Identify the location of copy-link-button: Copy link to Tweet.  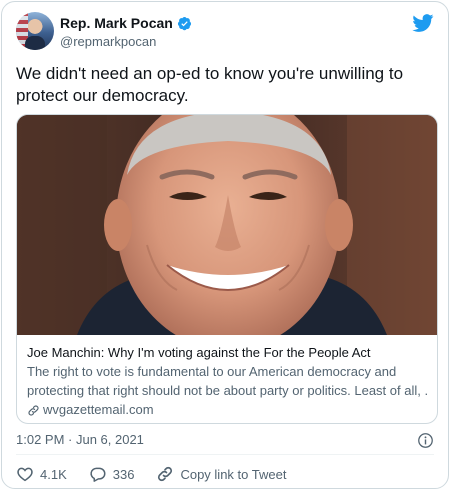
(221, 474).